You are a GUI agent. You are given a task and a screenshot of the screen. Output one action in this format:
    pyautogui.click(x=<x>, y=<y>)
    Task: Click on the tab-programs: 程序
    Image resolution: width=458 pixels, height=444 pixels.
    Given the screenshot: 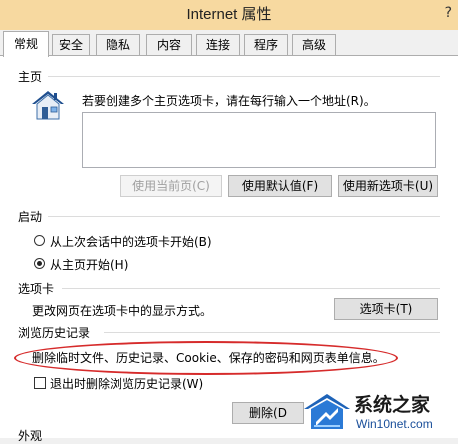 What is the action you would take?
    pyautogui.click(x=266, y=44)
    